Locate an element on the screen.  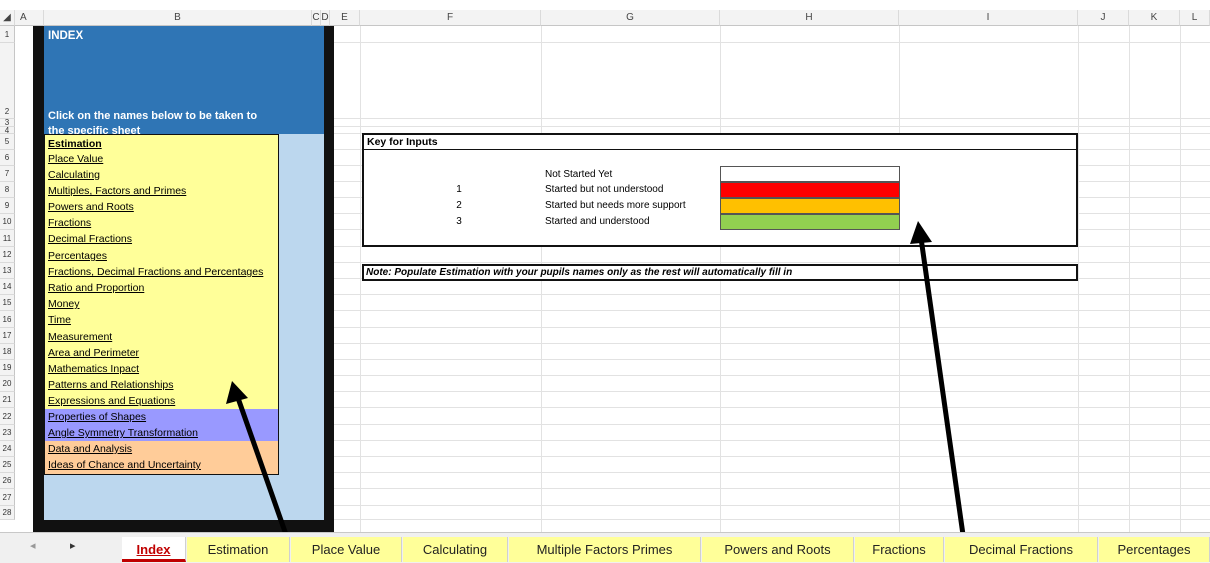
tab-multiple-factors-primes: Multiple Factors Primes is located at coordinates (605, 549).